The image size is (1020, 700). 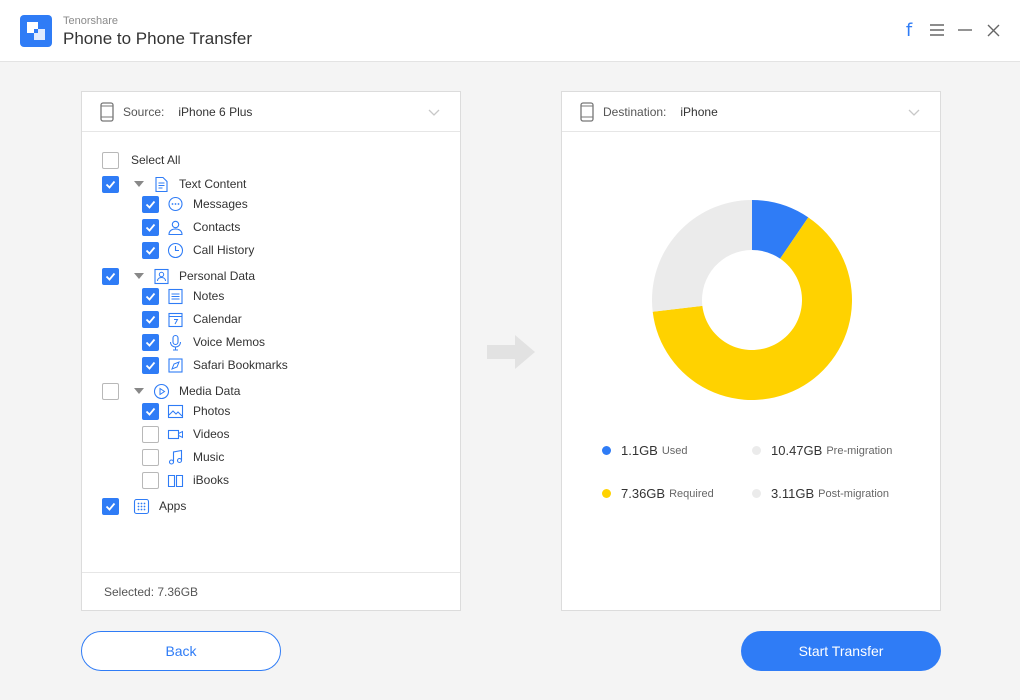 What do you see at coordinates (217, 276) in the screenshot?
I see `group-label: Personal Data` at bounding box center [217, 276].